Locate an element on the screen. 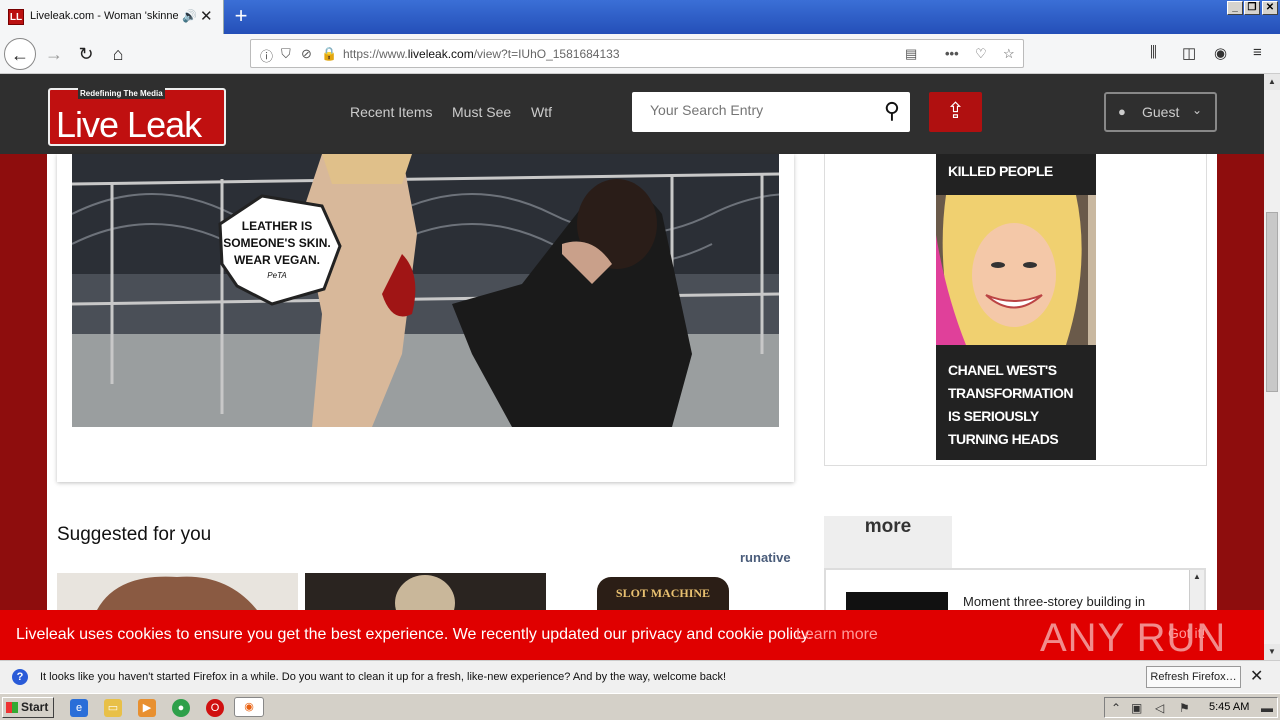  help-icon: ? is located at coordinates (20, 677).